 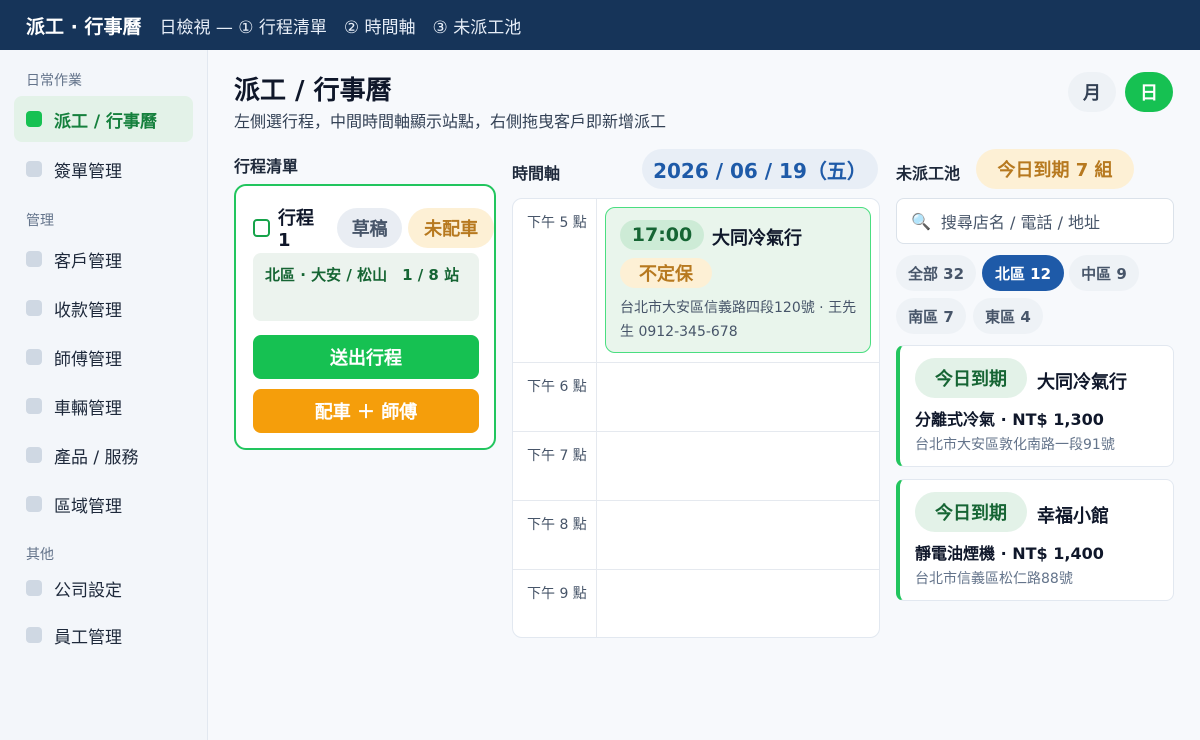 I want to click on timeline-row: 下午 7 點, so click(x=696, y=465).